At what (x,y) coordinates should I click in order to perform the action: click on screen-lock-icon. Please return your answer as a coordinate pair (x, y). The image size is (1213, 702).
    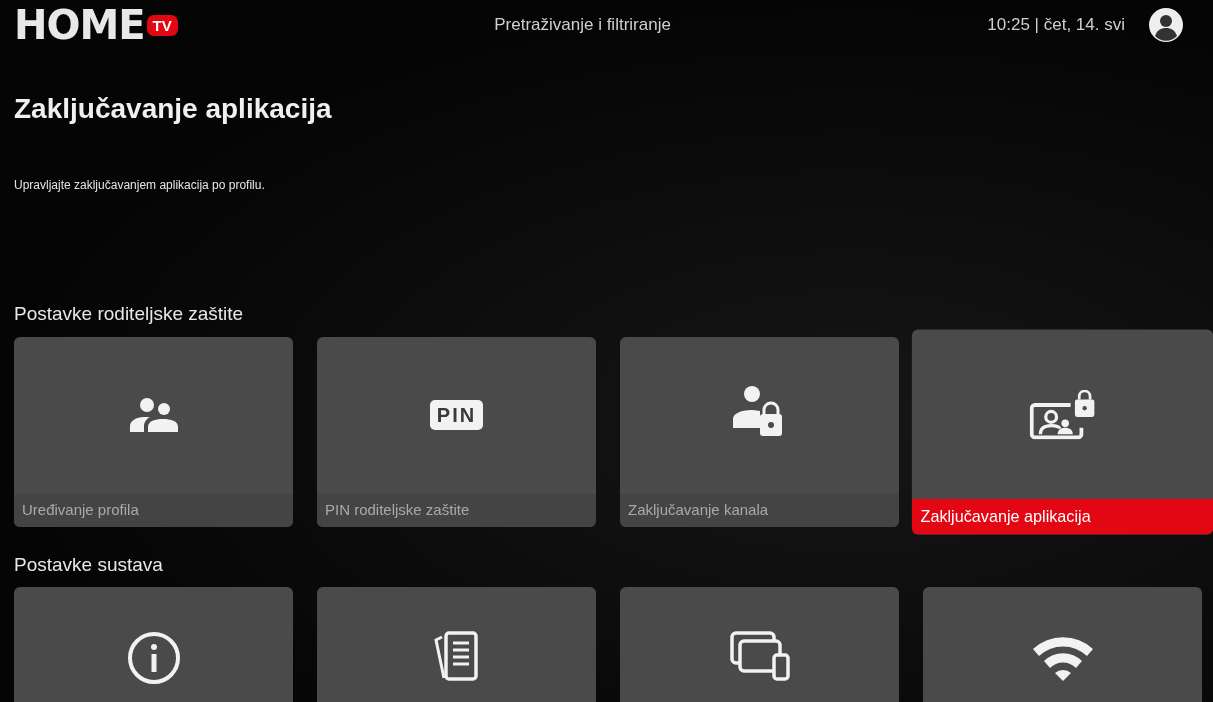
    Looking at the image, I should click on (1062, 413).